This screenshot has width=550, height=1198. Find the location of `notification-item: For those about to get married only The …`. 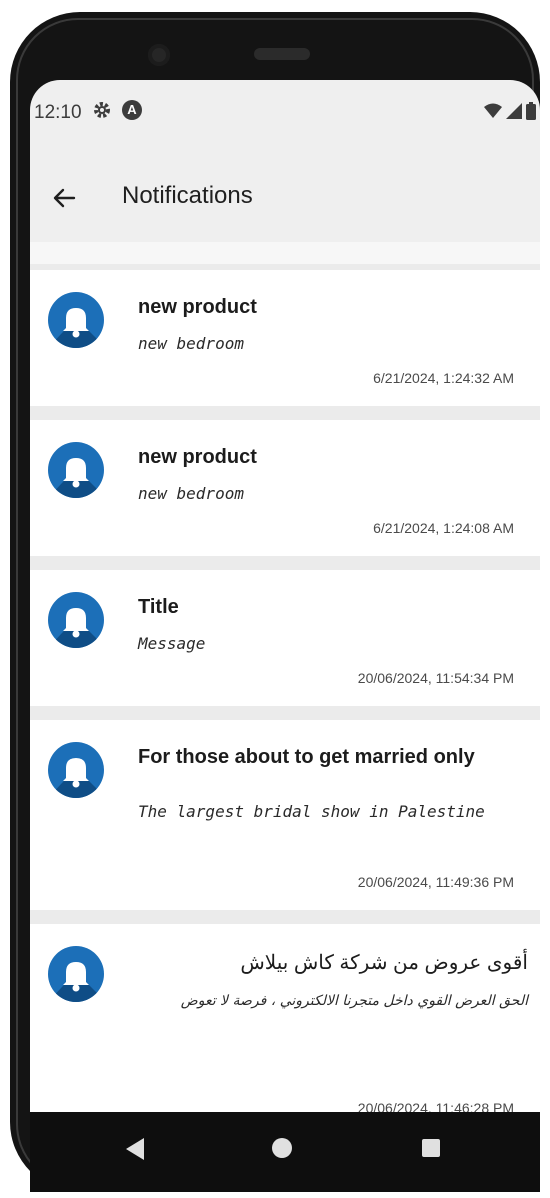

notification-item: For those about to get married only The … is located at coordinates (285, 815).